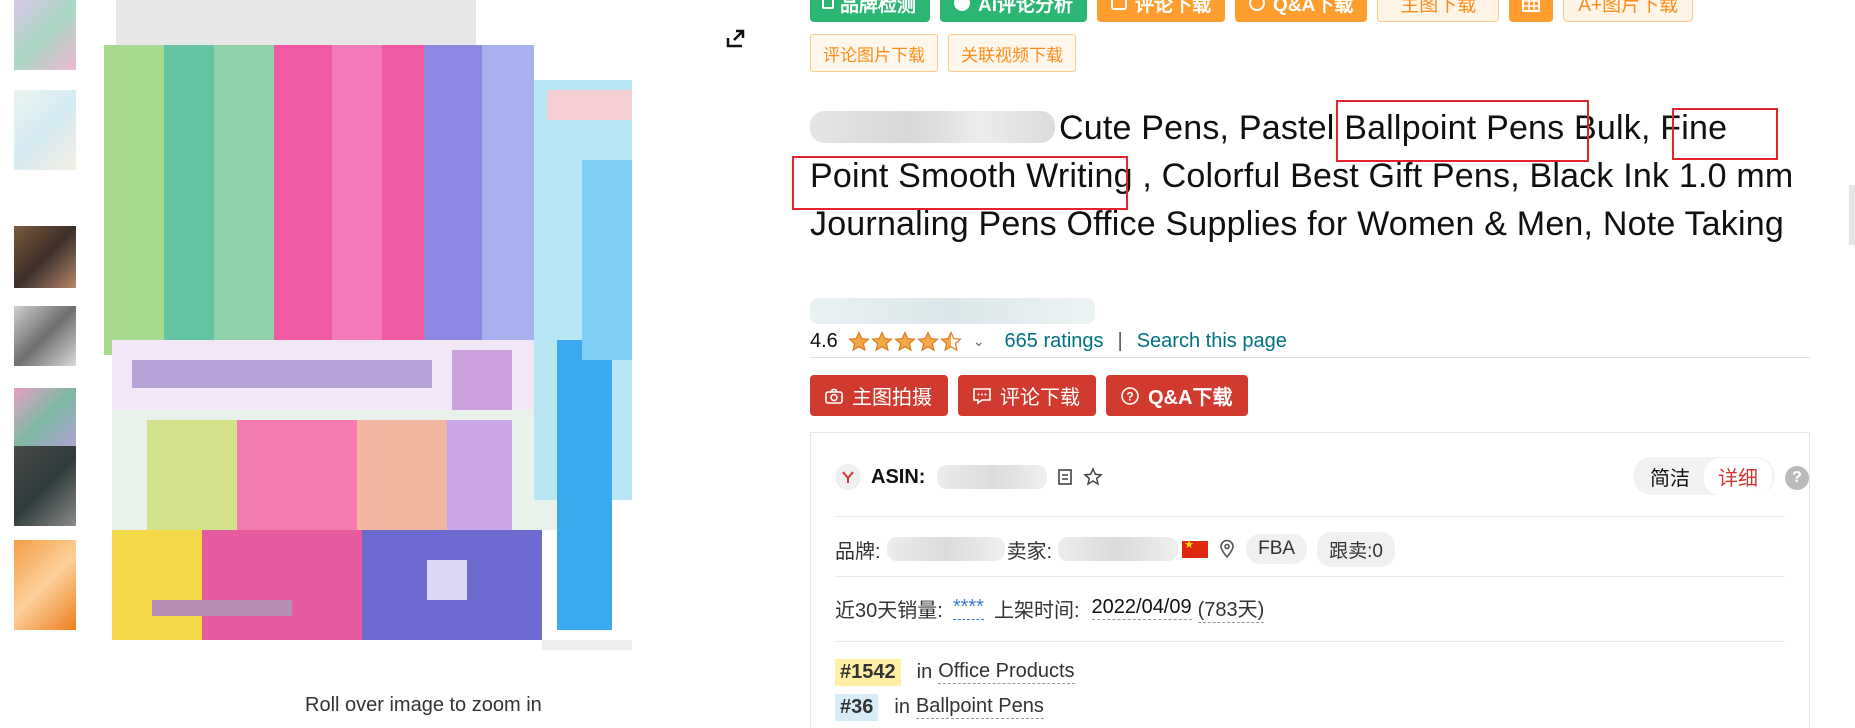  I want to click on listing-date-value: 2022/04/09, so click(1141, 608).